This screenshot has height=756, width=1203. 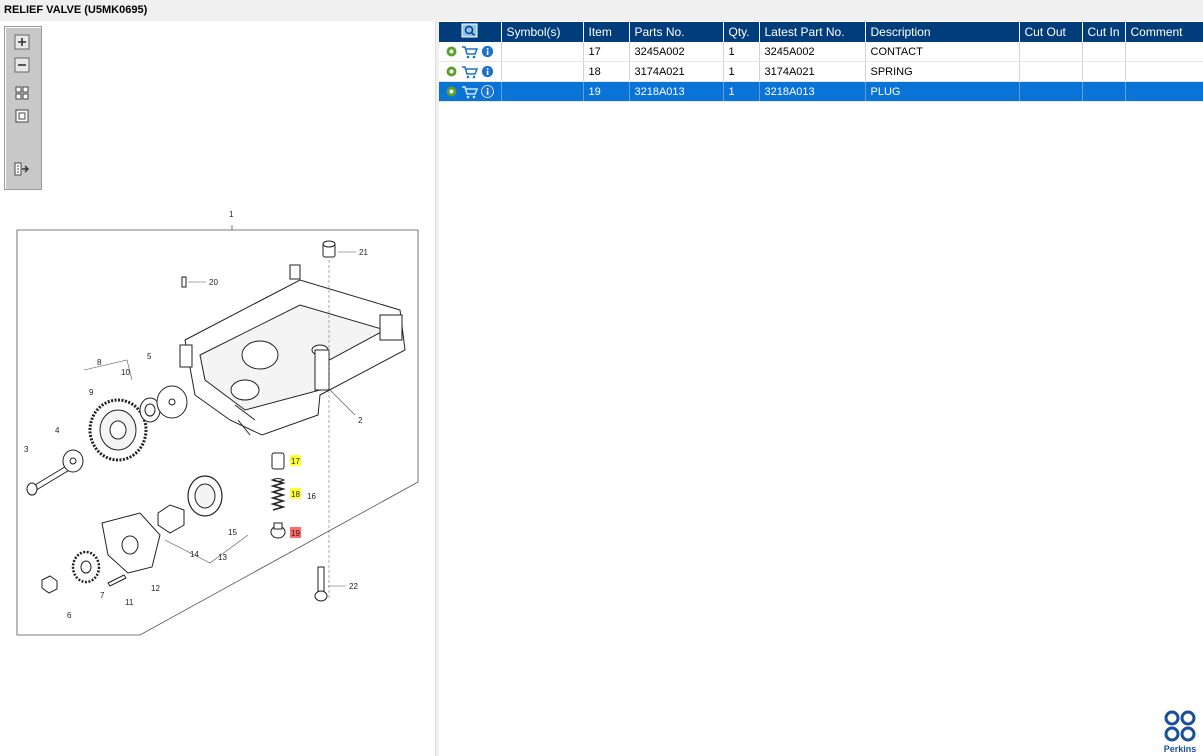 I want to click on col-item: Item, so click(x=606, y=32).